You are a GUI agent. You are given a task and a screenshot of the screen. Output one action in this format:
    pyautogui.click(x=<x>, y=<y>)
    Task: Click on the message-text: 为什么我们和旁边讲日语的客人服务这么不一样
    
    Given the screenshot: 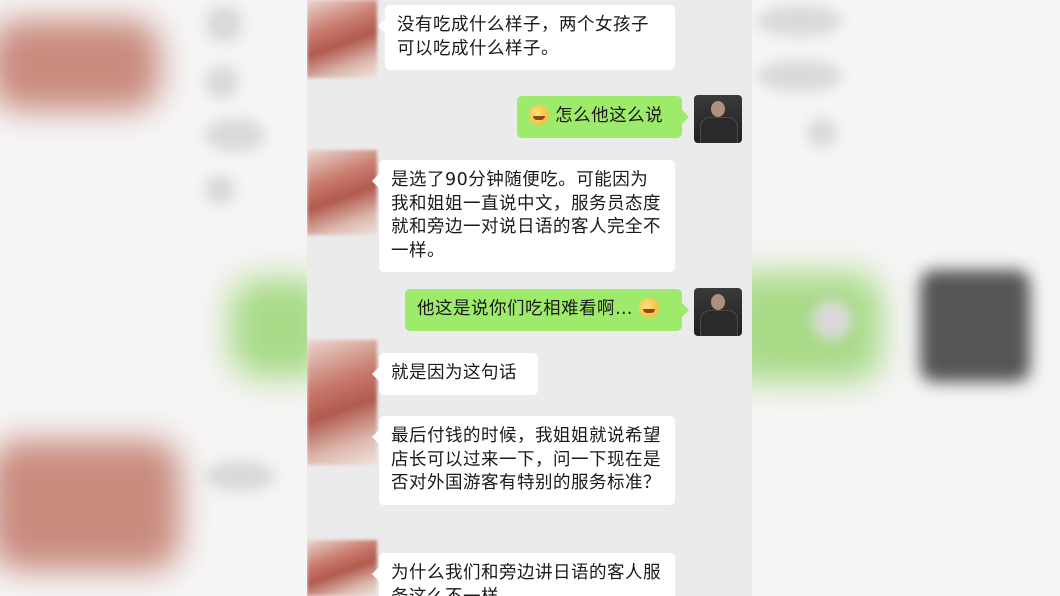 What is the action you would take?
    pyautogui.click(x=526, y=579)
    